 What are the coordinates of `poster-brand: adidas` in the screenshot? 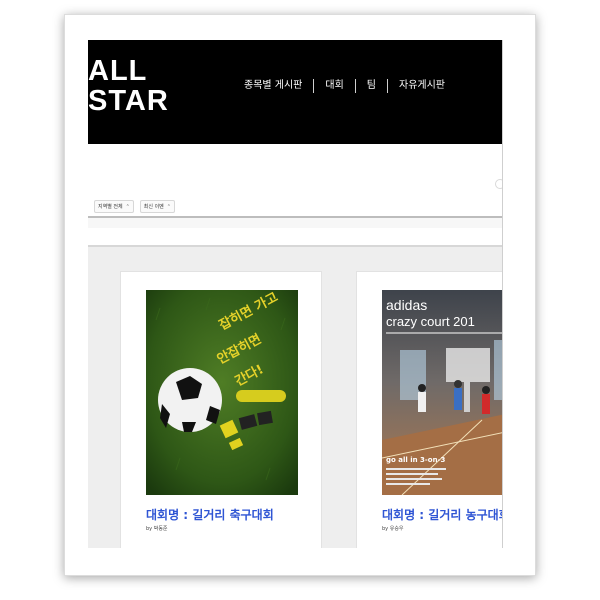 It's located at (406, 305).